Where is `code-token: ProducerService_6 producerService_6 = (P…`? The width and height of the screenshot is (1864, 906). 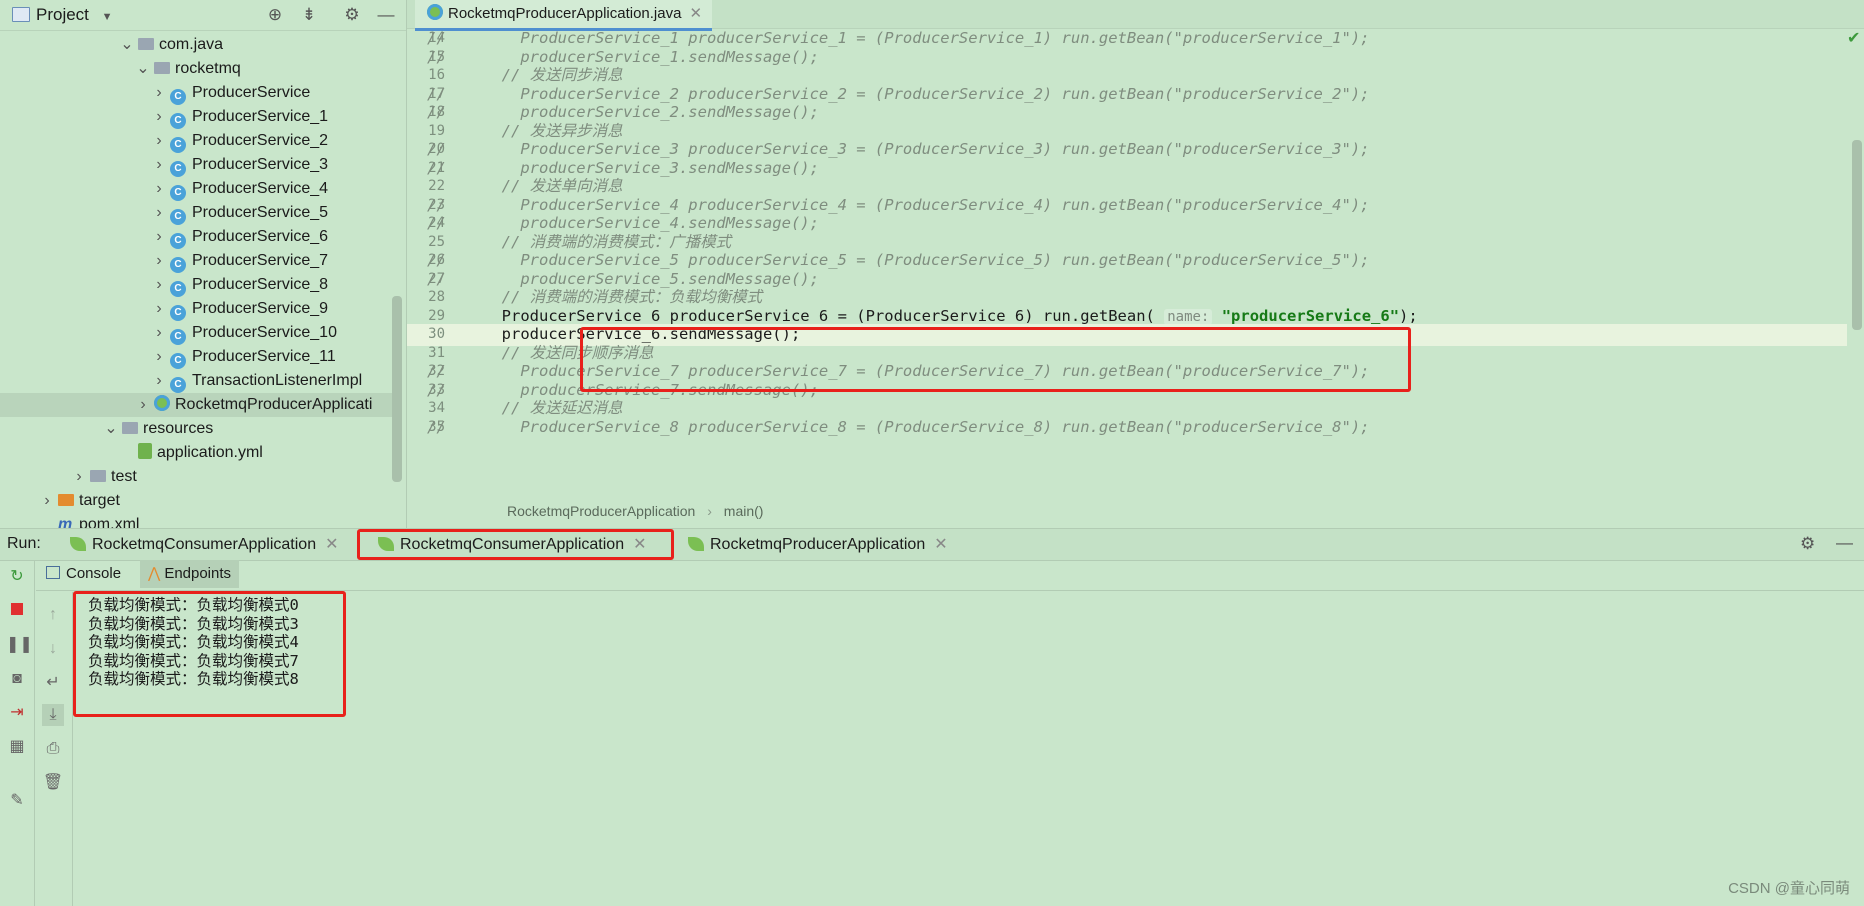 code-token: ProducerService_6 producerService_6 = (P… is located at coordinates (796, 315).